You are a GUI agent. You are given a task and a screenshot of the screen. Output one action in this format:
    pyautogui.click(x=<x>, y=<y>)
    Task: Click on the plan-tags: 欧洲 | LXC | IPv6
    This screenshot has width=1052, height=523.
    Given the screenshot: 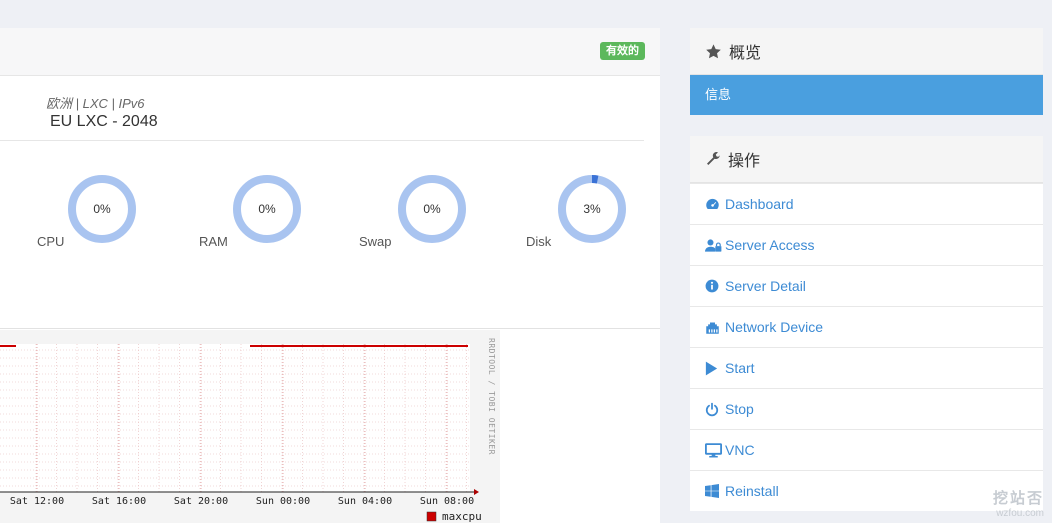 What is the action you would take?
    pyautogui.click(x=95, y=103)
    